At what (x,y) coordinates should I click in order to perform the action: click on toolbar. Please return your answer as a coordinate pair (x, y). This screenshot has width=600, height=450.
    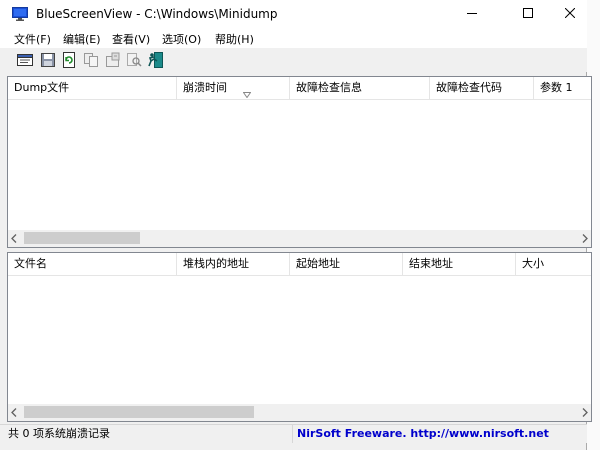
    Looking at the image, I should click on (293, 60).